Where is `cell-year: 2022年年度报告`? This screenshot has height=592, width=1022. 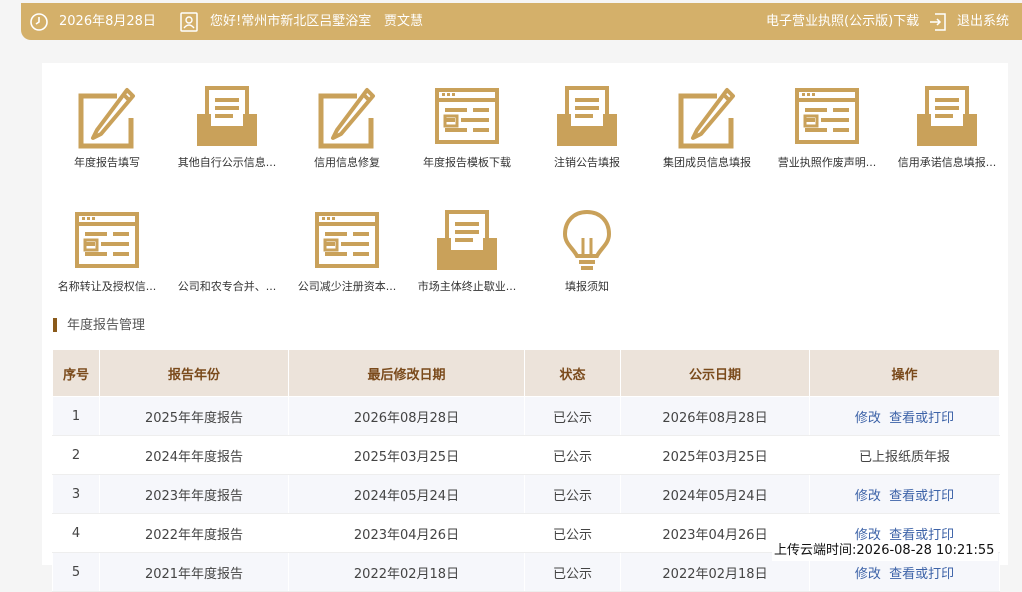 cell-year: 2022年年度报告 is located at coordinates (194, 533).